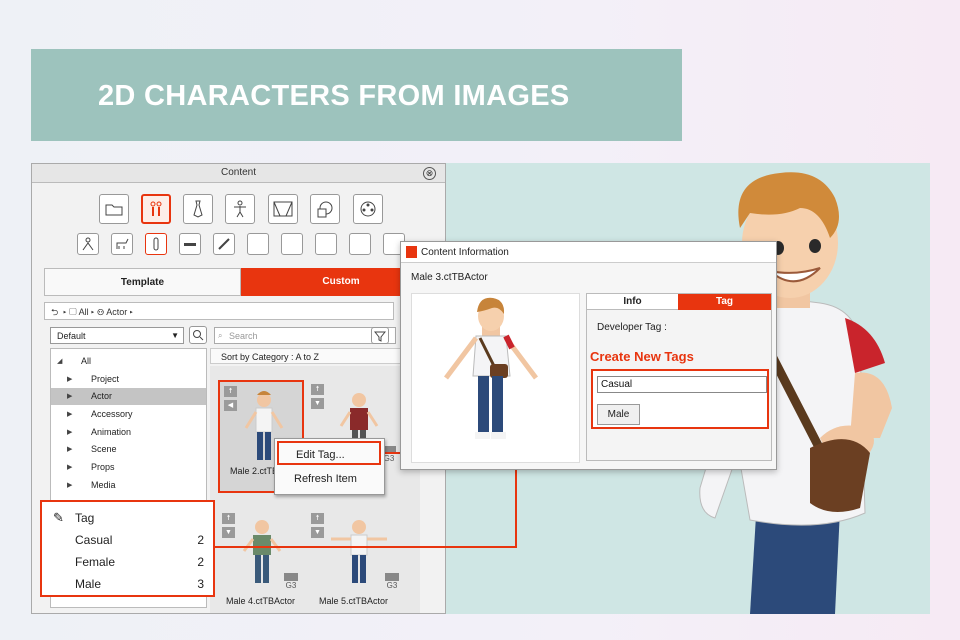 The width and height of the screenshot is (960, 640). Describe the element at coordinates (200, 584) in the screenshot. I see `tag-count: 3` at that location.